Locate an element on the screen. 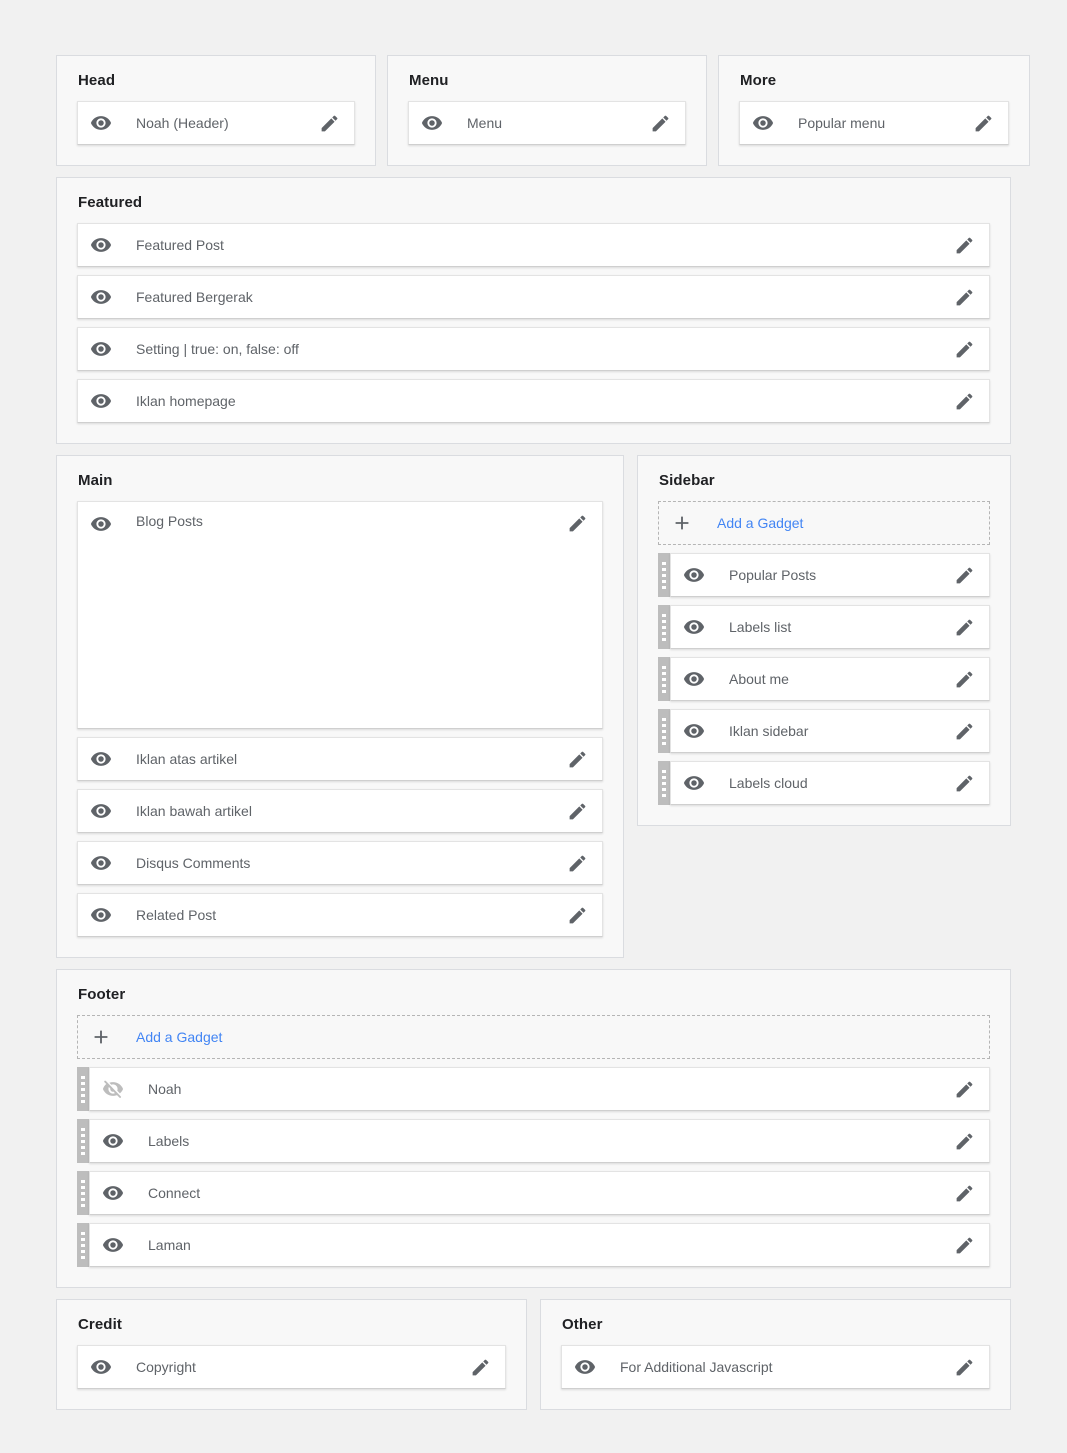 The height and width of the screenshot is (1453, 1067). gadget-row: Copyright is located at coordinates (291, 1367).